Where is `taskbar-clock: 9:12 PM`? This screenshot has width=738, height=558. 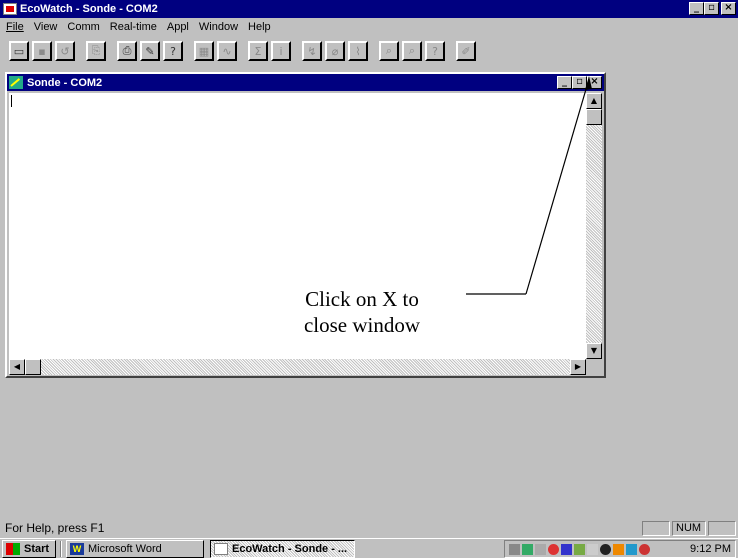
taskbar-clock: 9:12 PM is located at coordinates (710, 549).